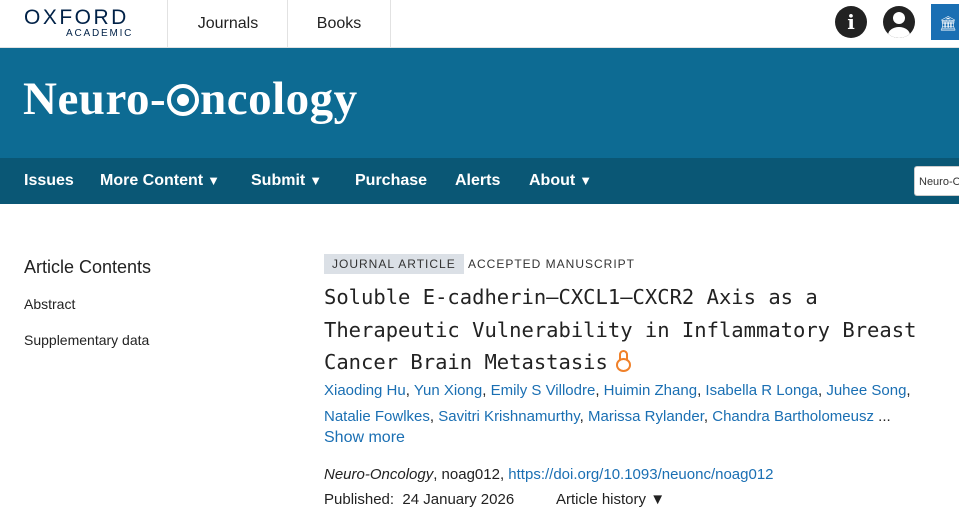 The height and width of the screenshot is (522, 959). What do you see at coordinates (49, 181) in the screenshot?
I see `menu-issues: Issues` at bounding box center [49, 181].